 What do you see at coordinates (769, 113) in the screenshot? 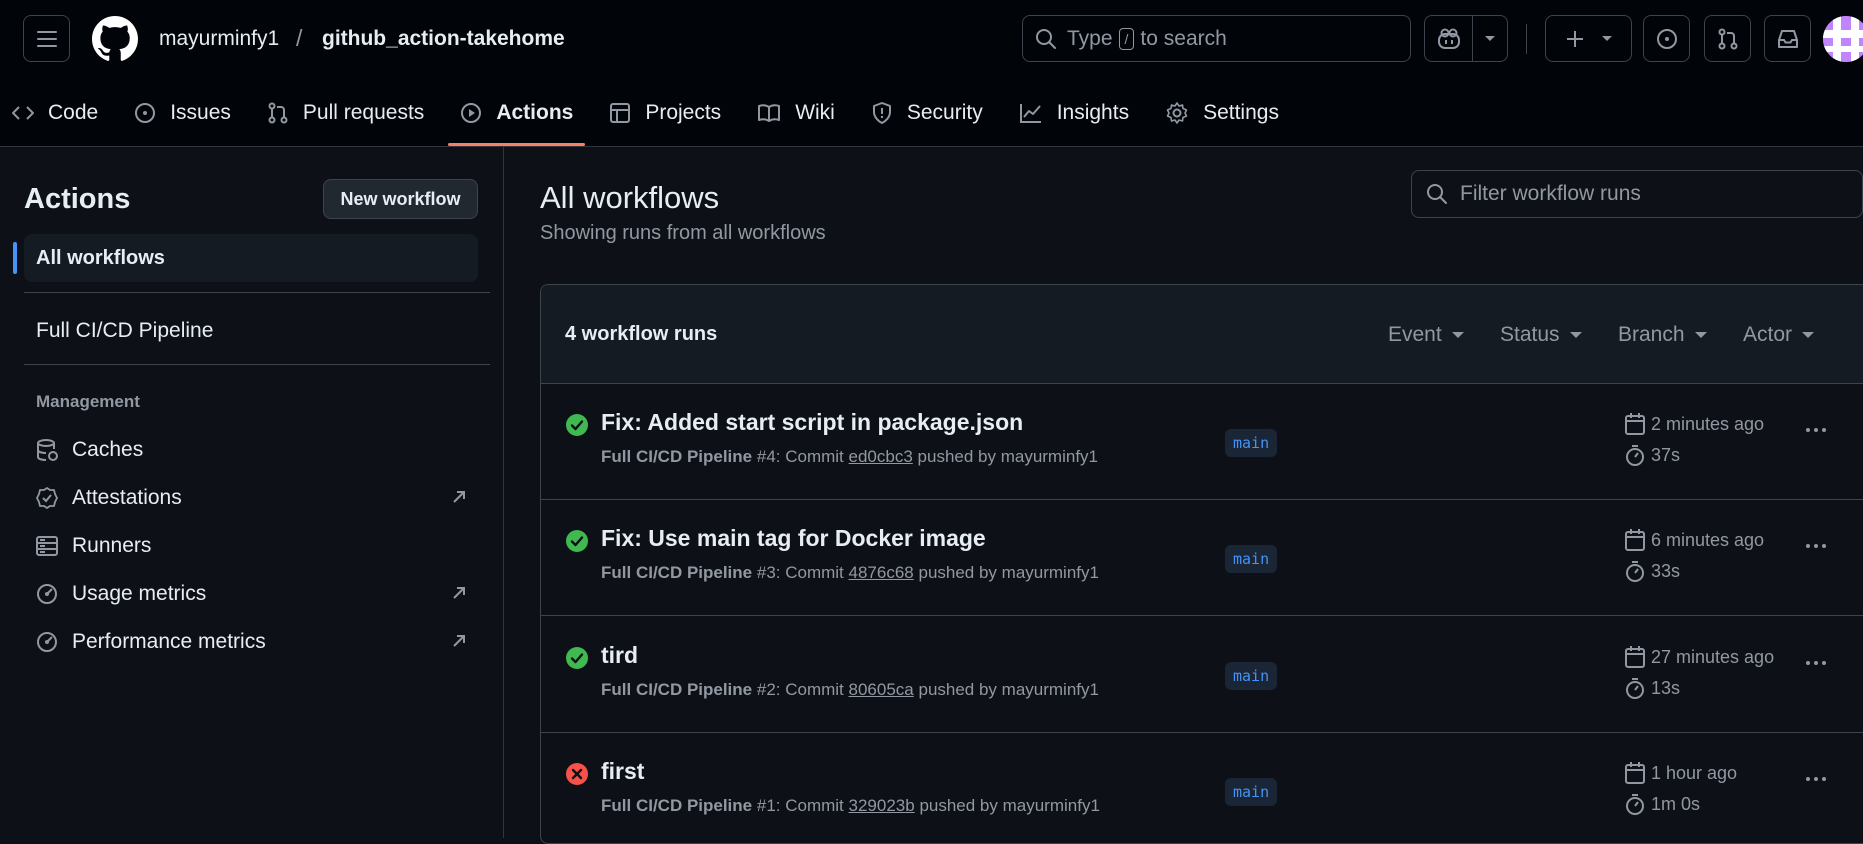
I see `book-icon` at bounding box center [769, 113].